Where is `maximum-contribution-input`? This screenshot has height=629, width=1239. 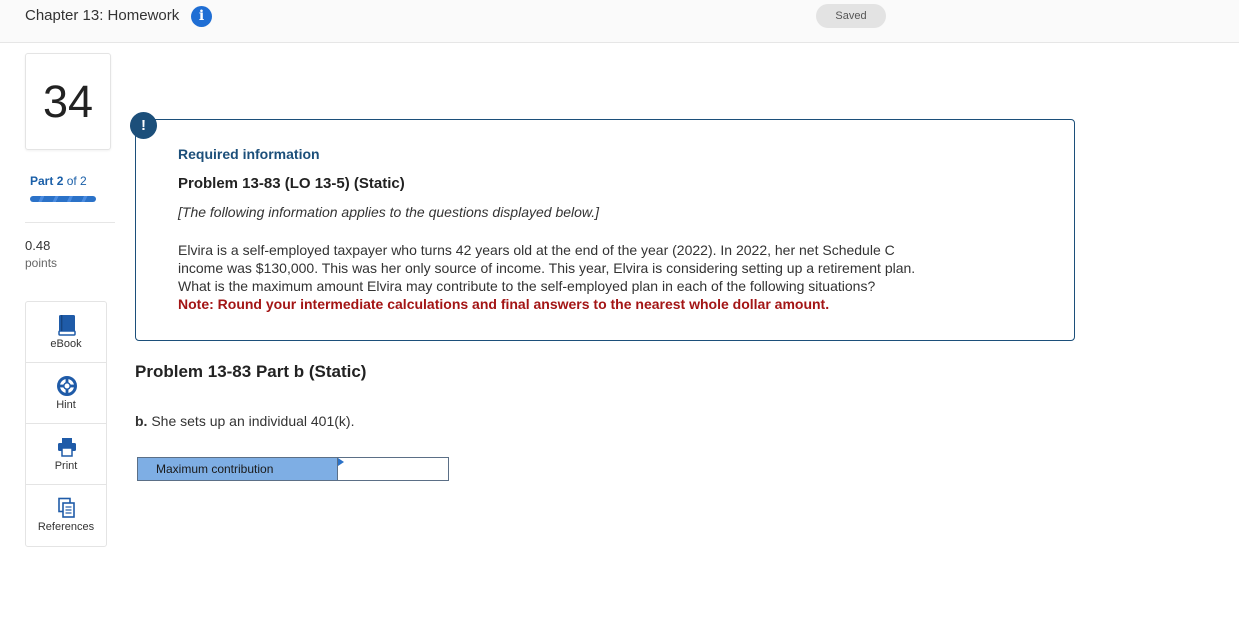 maximum-contribution-input is located at coordinates (393, 469).